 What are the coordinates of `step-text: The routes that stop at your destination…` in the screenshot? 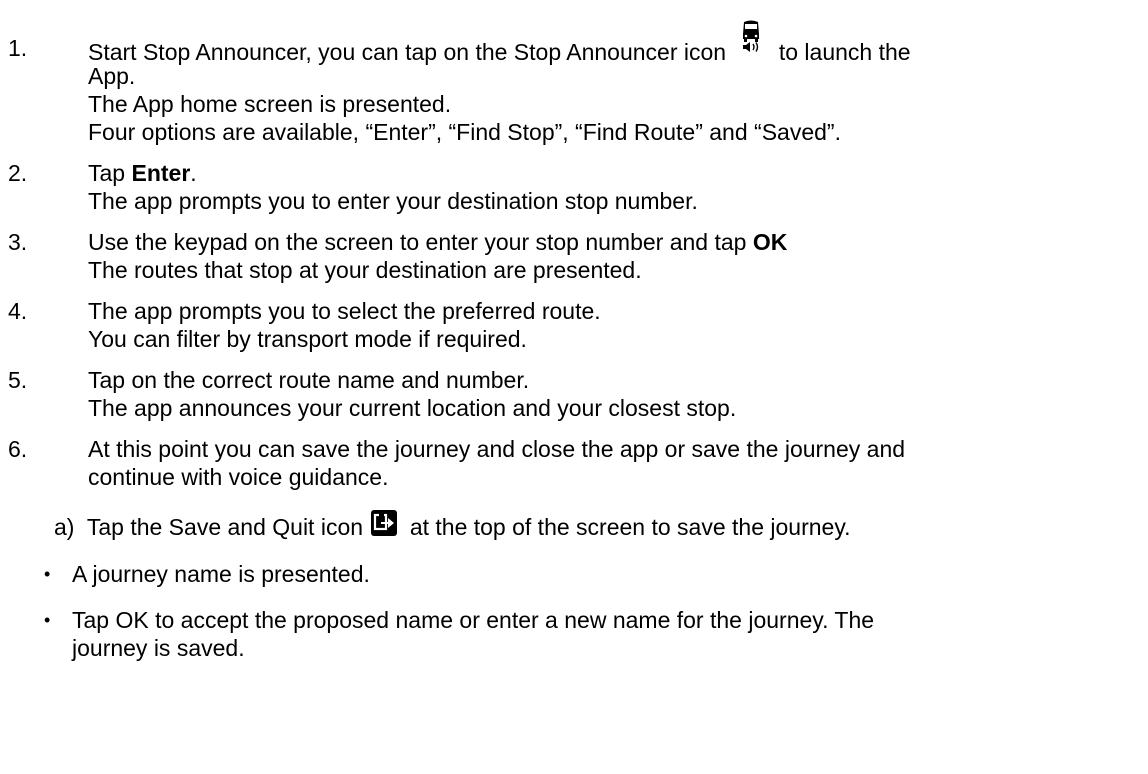 It's located at (365, 270).